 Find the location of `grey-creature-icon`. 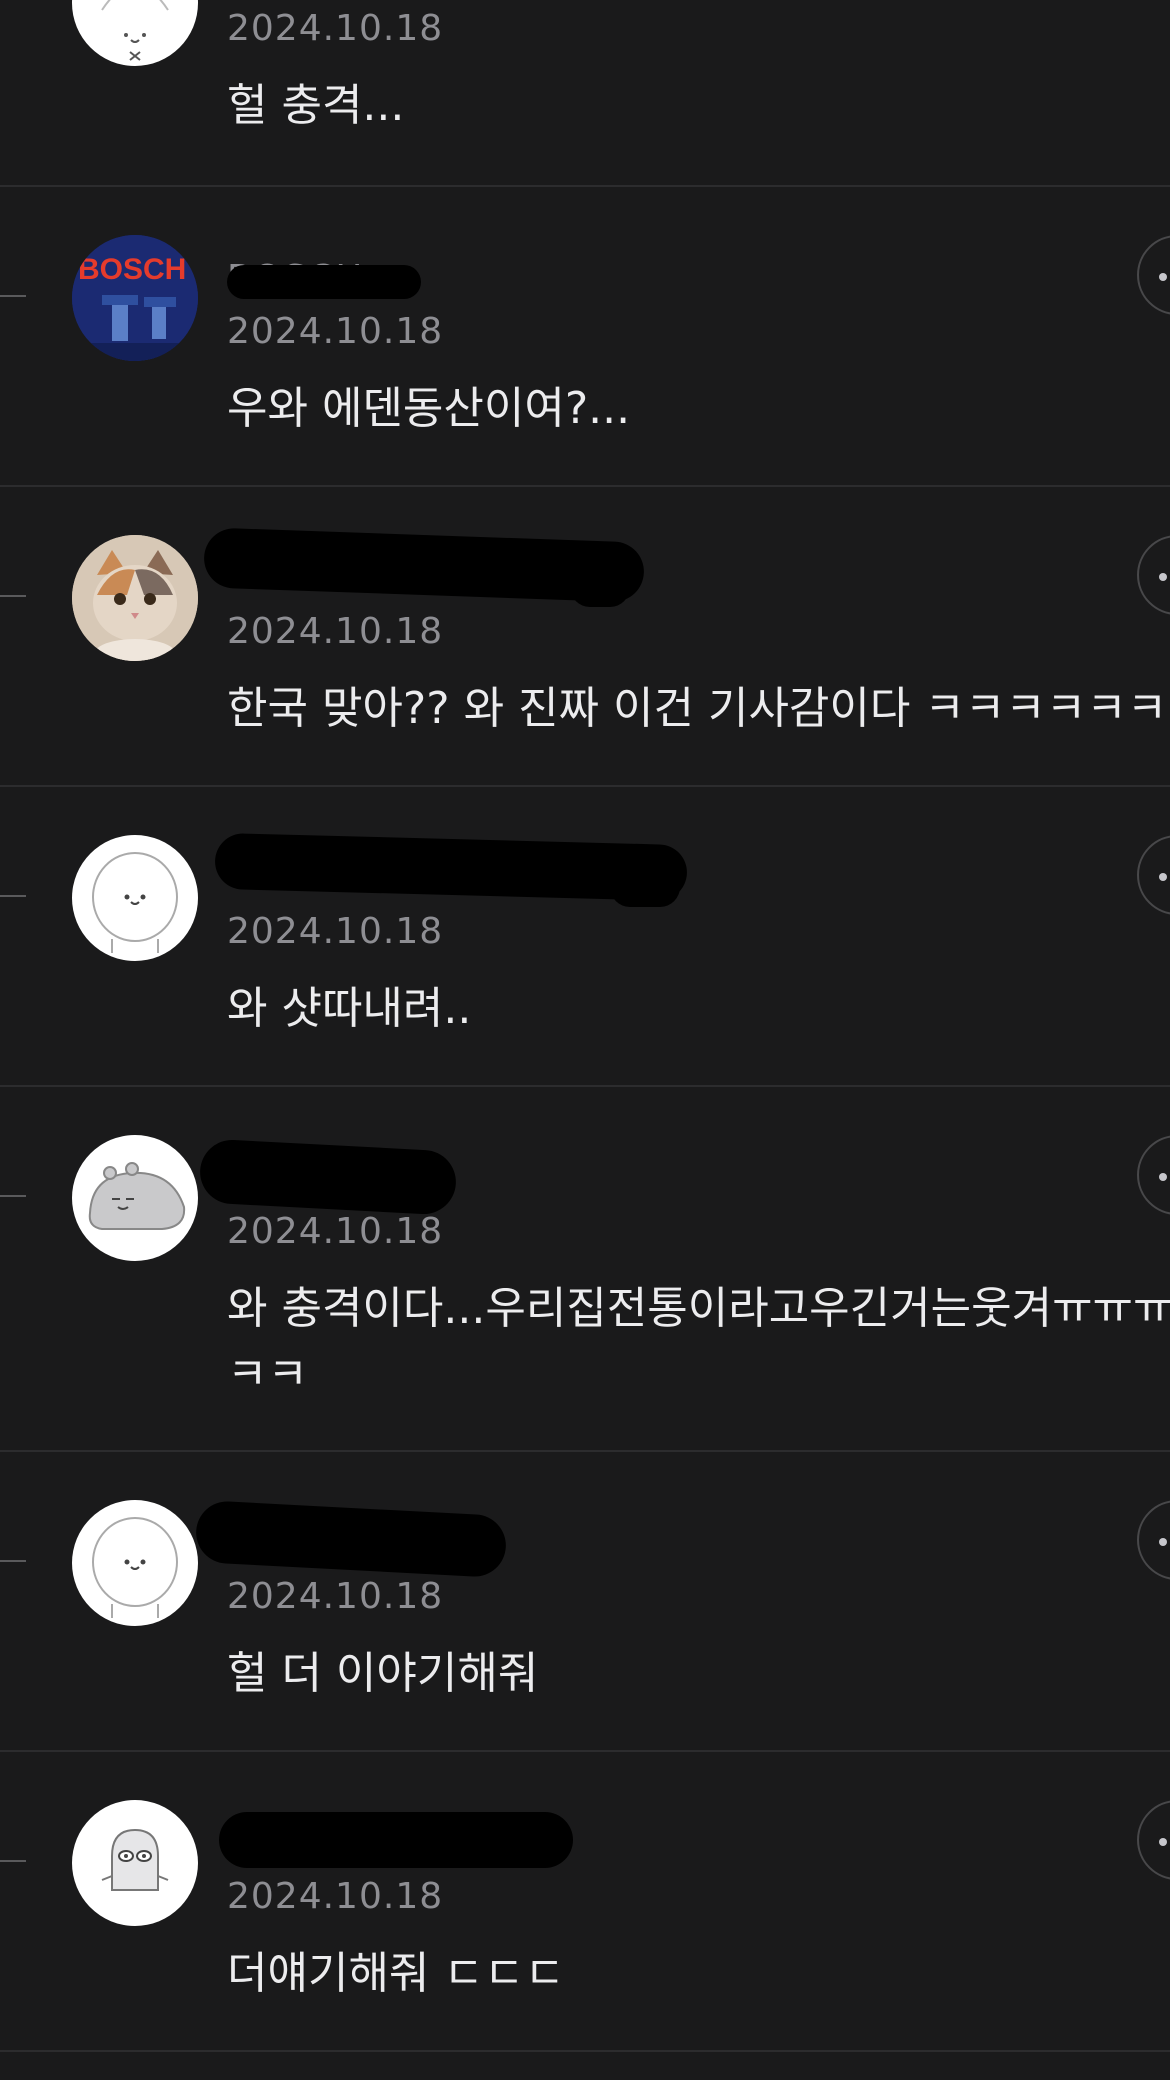

grey-creature-icon is located at coordinates (135, 1198).